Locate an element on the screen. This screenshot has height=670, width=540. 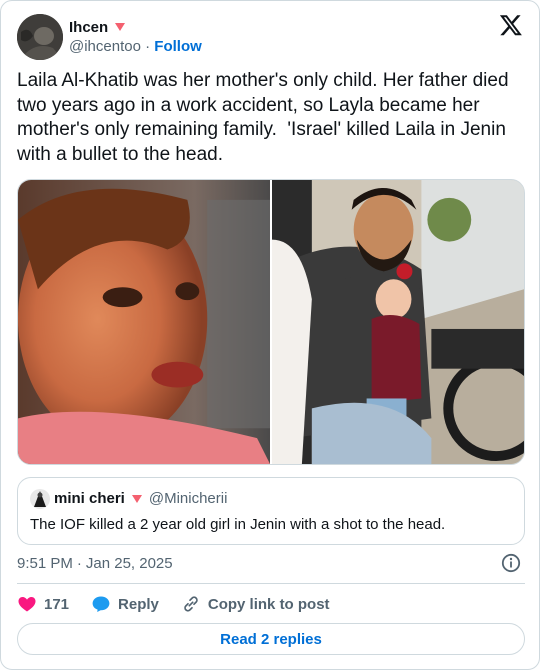
tweet-header: Ihcen @ihcentoo · Follow is located at coordinates (270, 37).